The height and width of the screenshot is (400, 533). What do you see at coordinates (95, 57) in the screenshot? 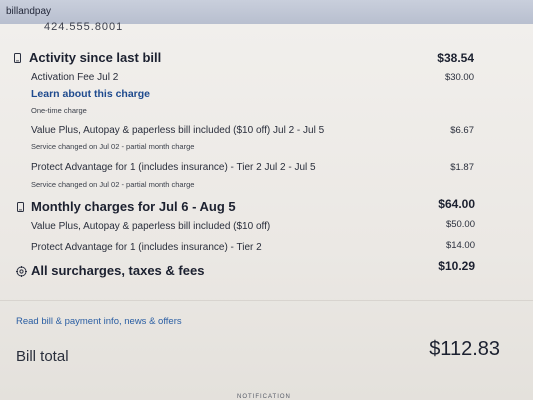
I see `activity-title: Activity since last bill` at bounding box center [95, 57].